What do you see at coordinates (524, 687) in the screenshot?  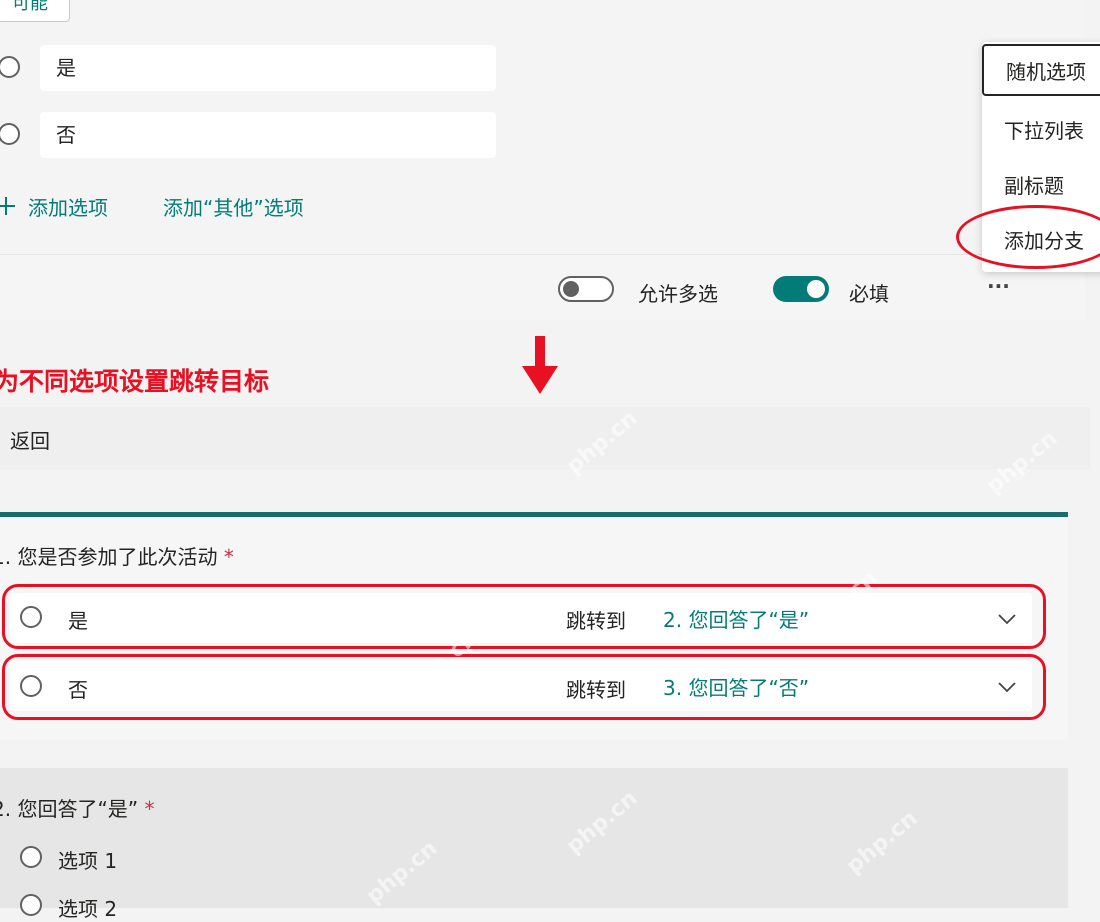 I see `highlight-rect-no` at bounding box center [524, 687].